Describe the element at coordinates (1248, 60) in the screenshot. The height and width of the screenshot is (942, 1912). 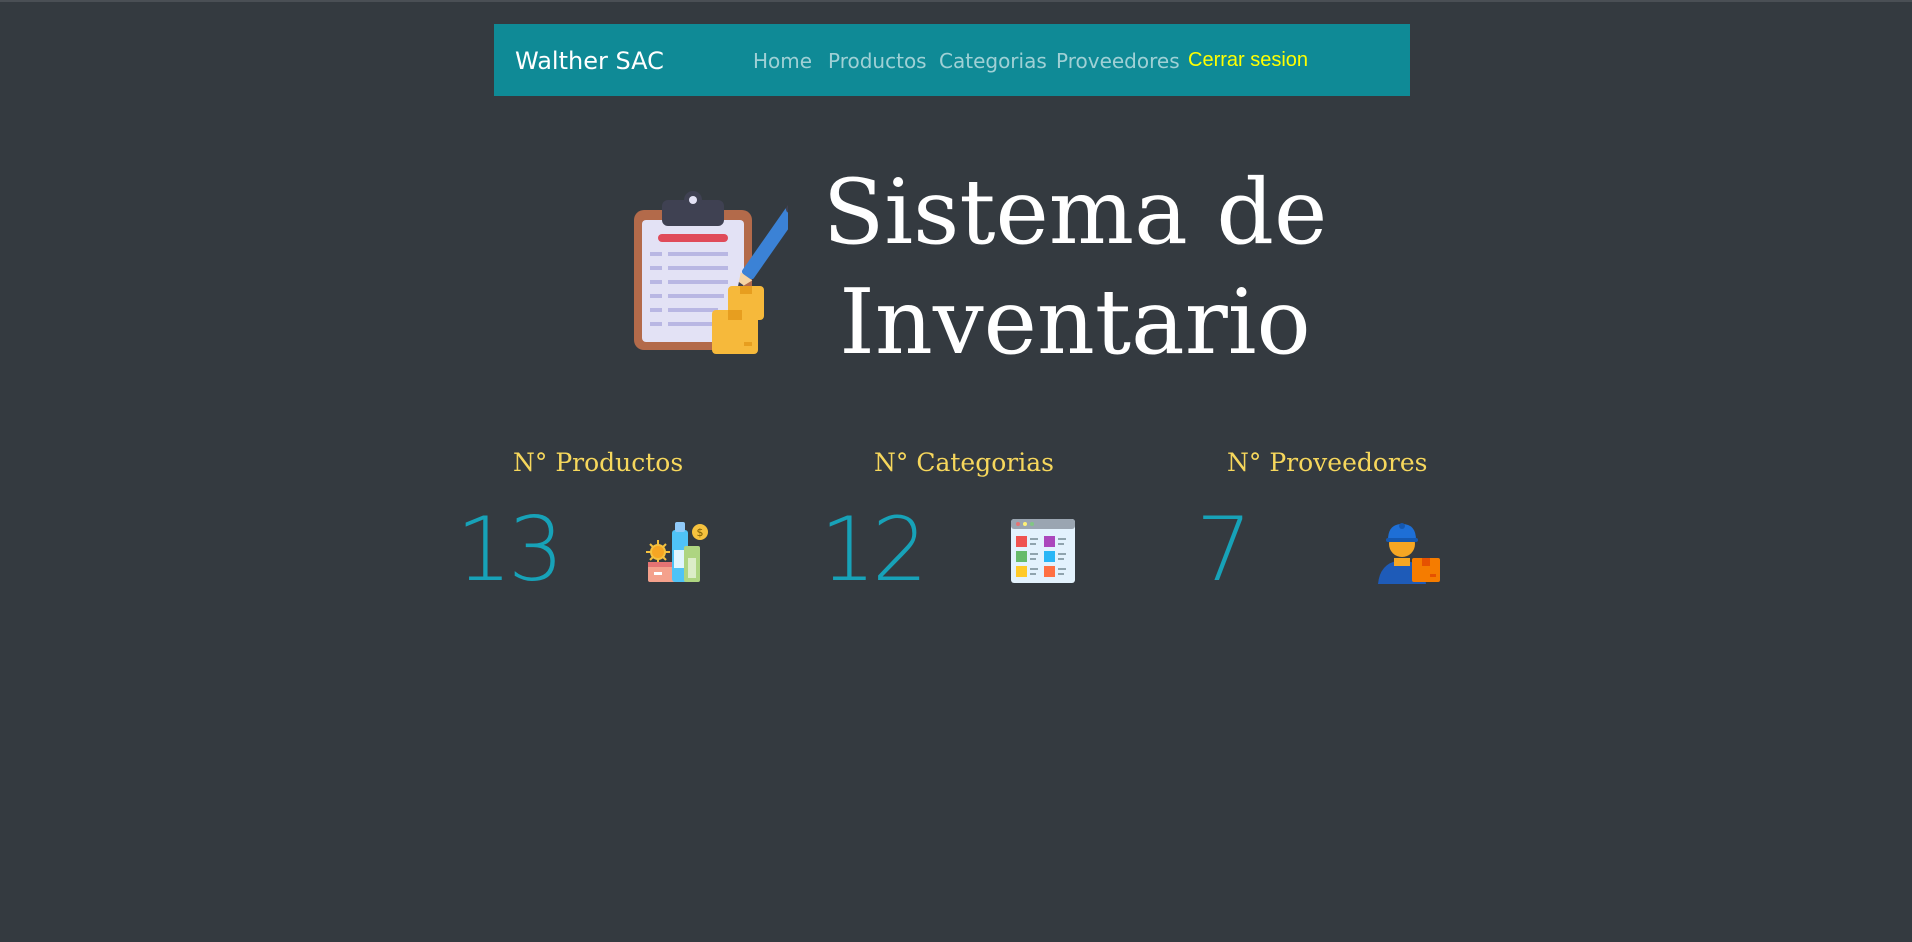
I see `logout-link: Cerrar sesion` at that location.